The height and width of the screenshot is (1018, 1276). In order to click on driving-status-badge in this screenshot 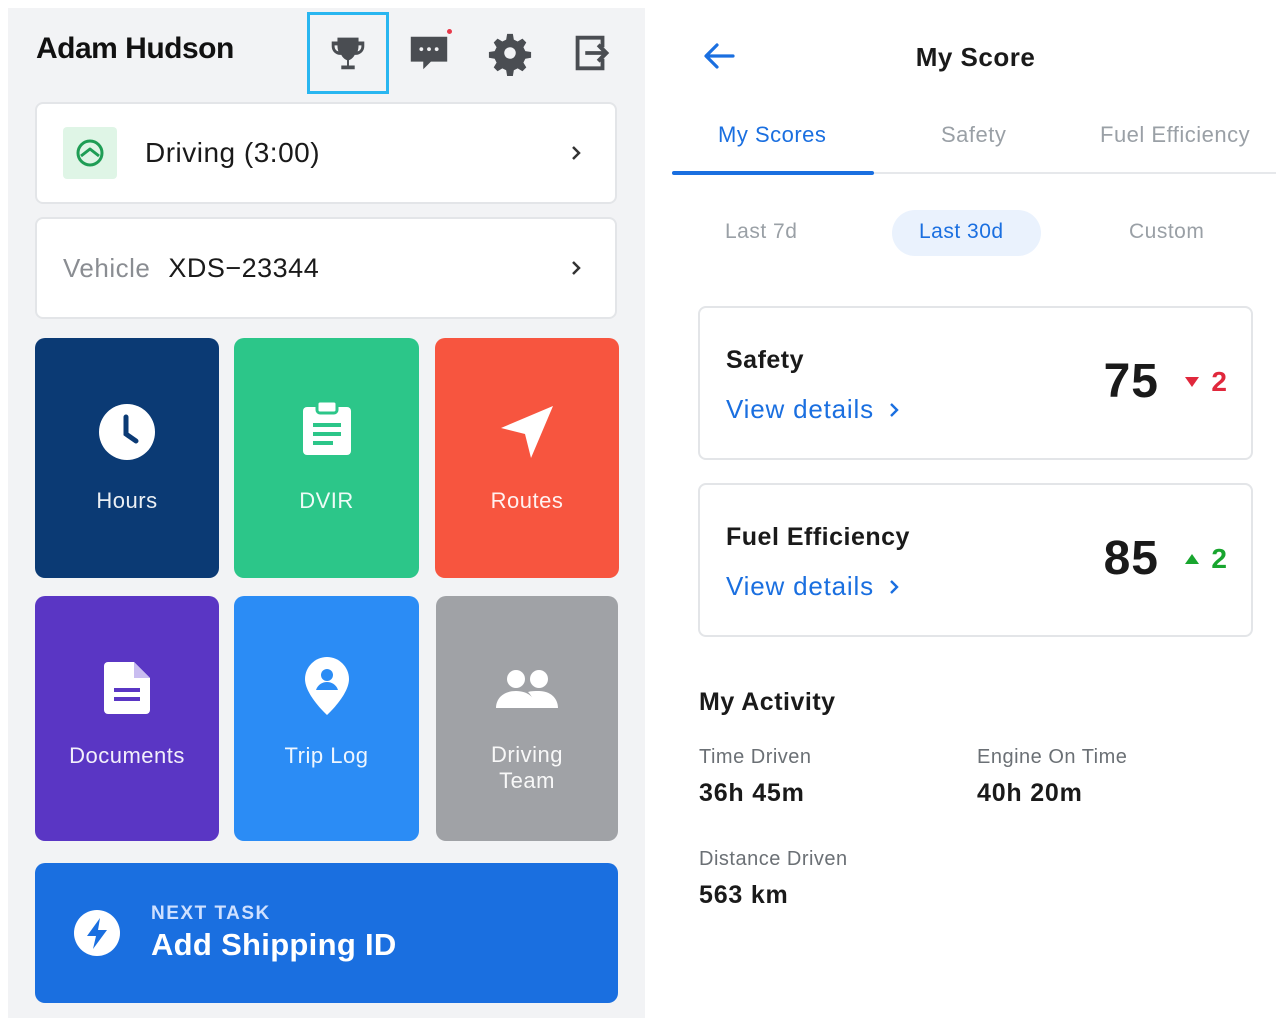, I will do `click(90, 153)`.